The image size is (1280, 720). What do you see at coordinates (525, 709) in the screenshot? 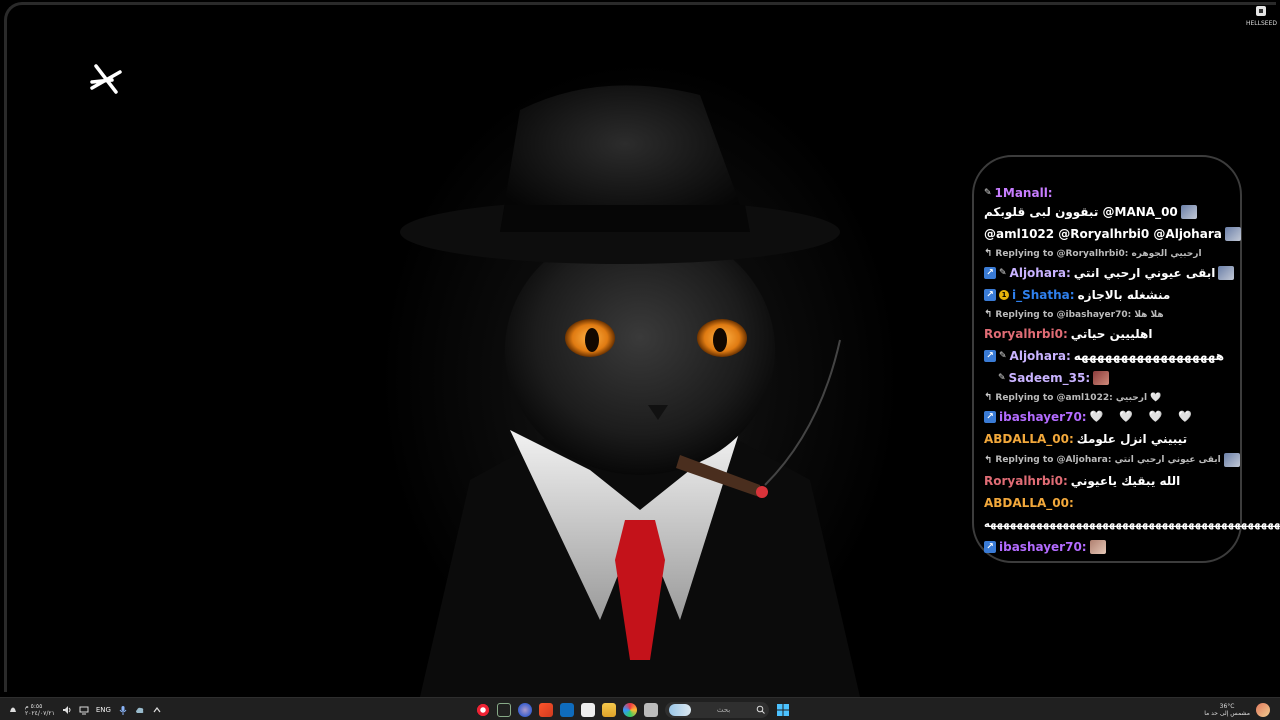
I see `chat-app-icon` at bounding box center [525, 709].